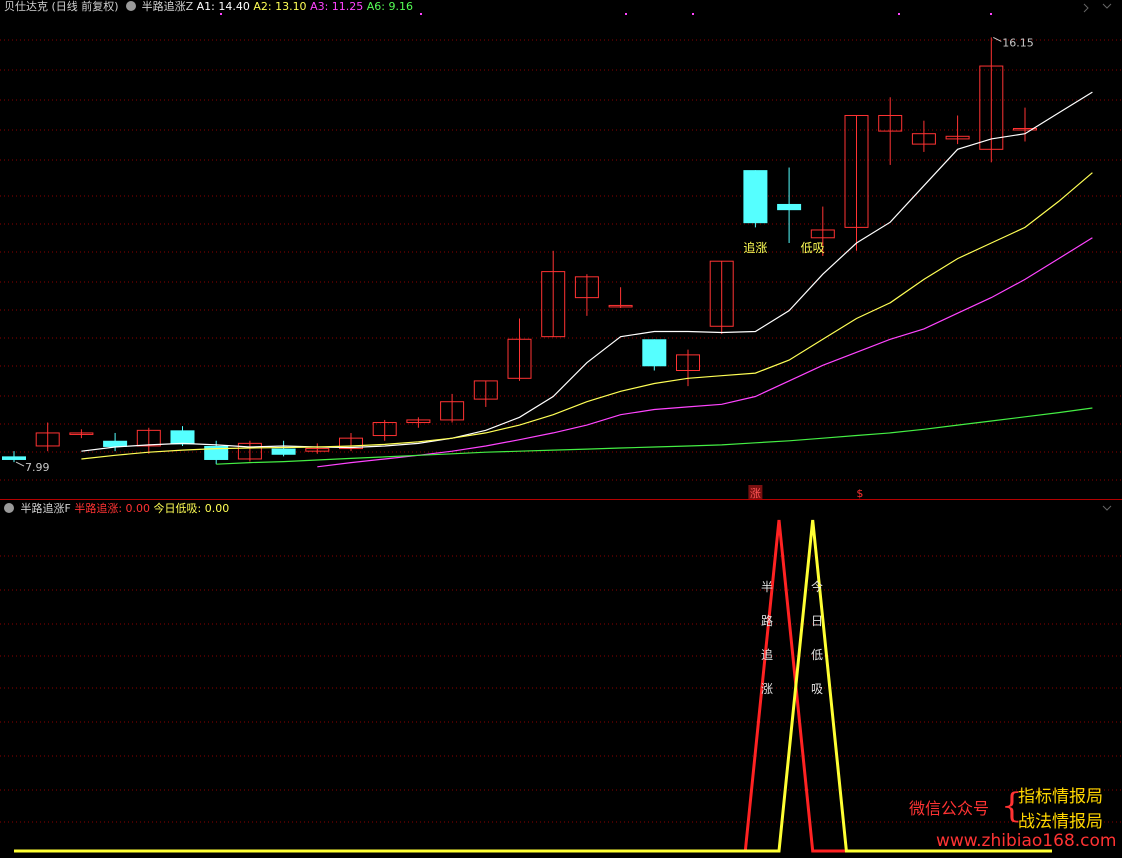 The width and height of the screenshot is (1122, 858). I want to click on readout-a3: A3: 11.25, so click(337, 6).